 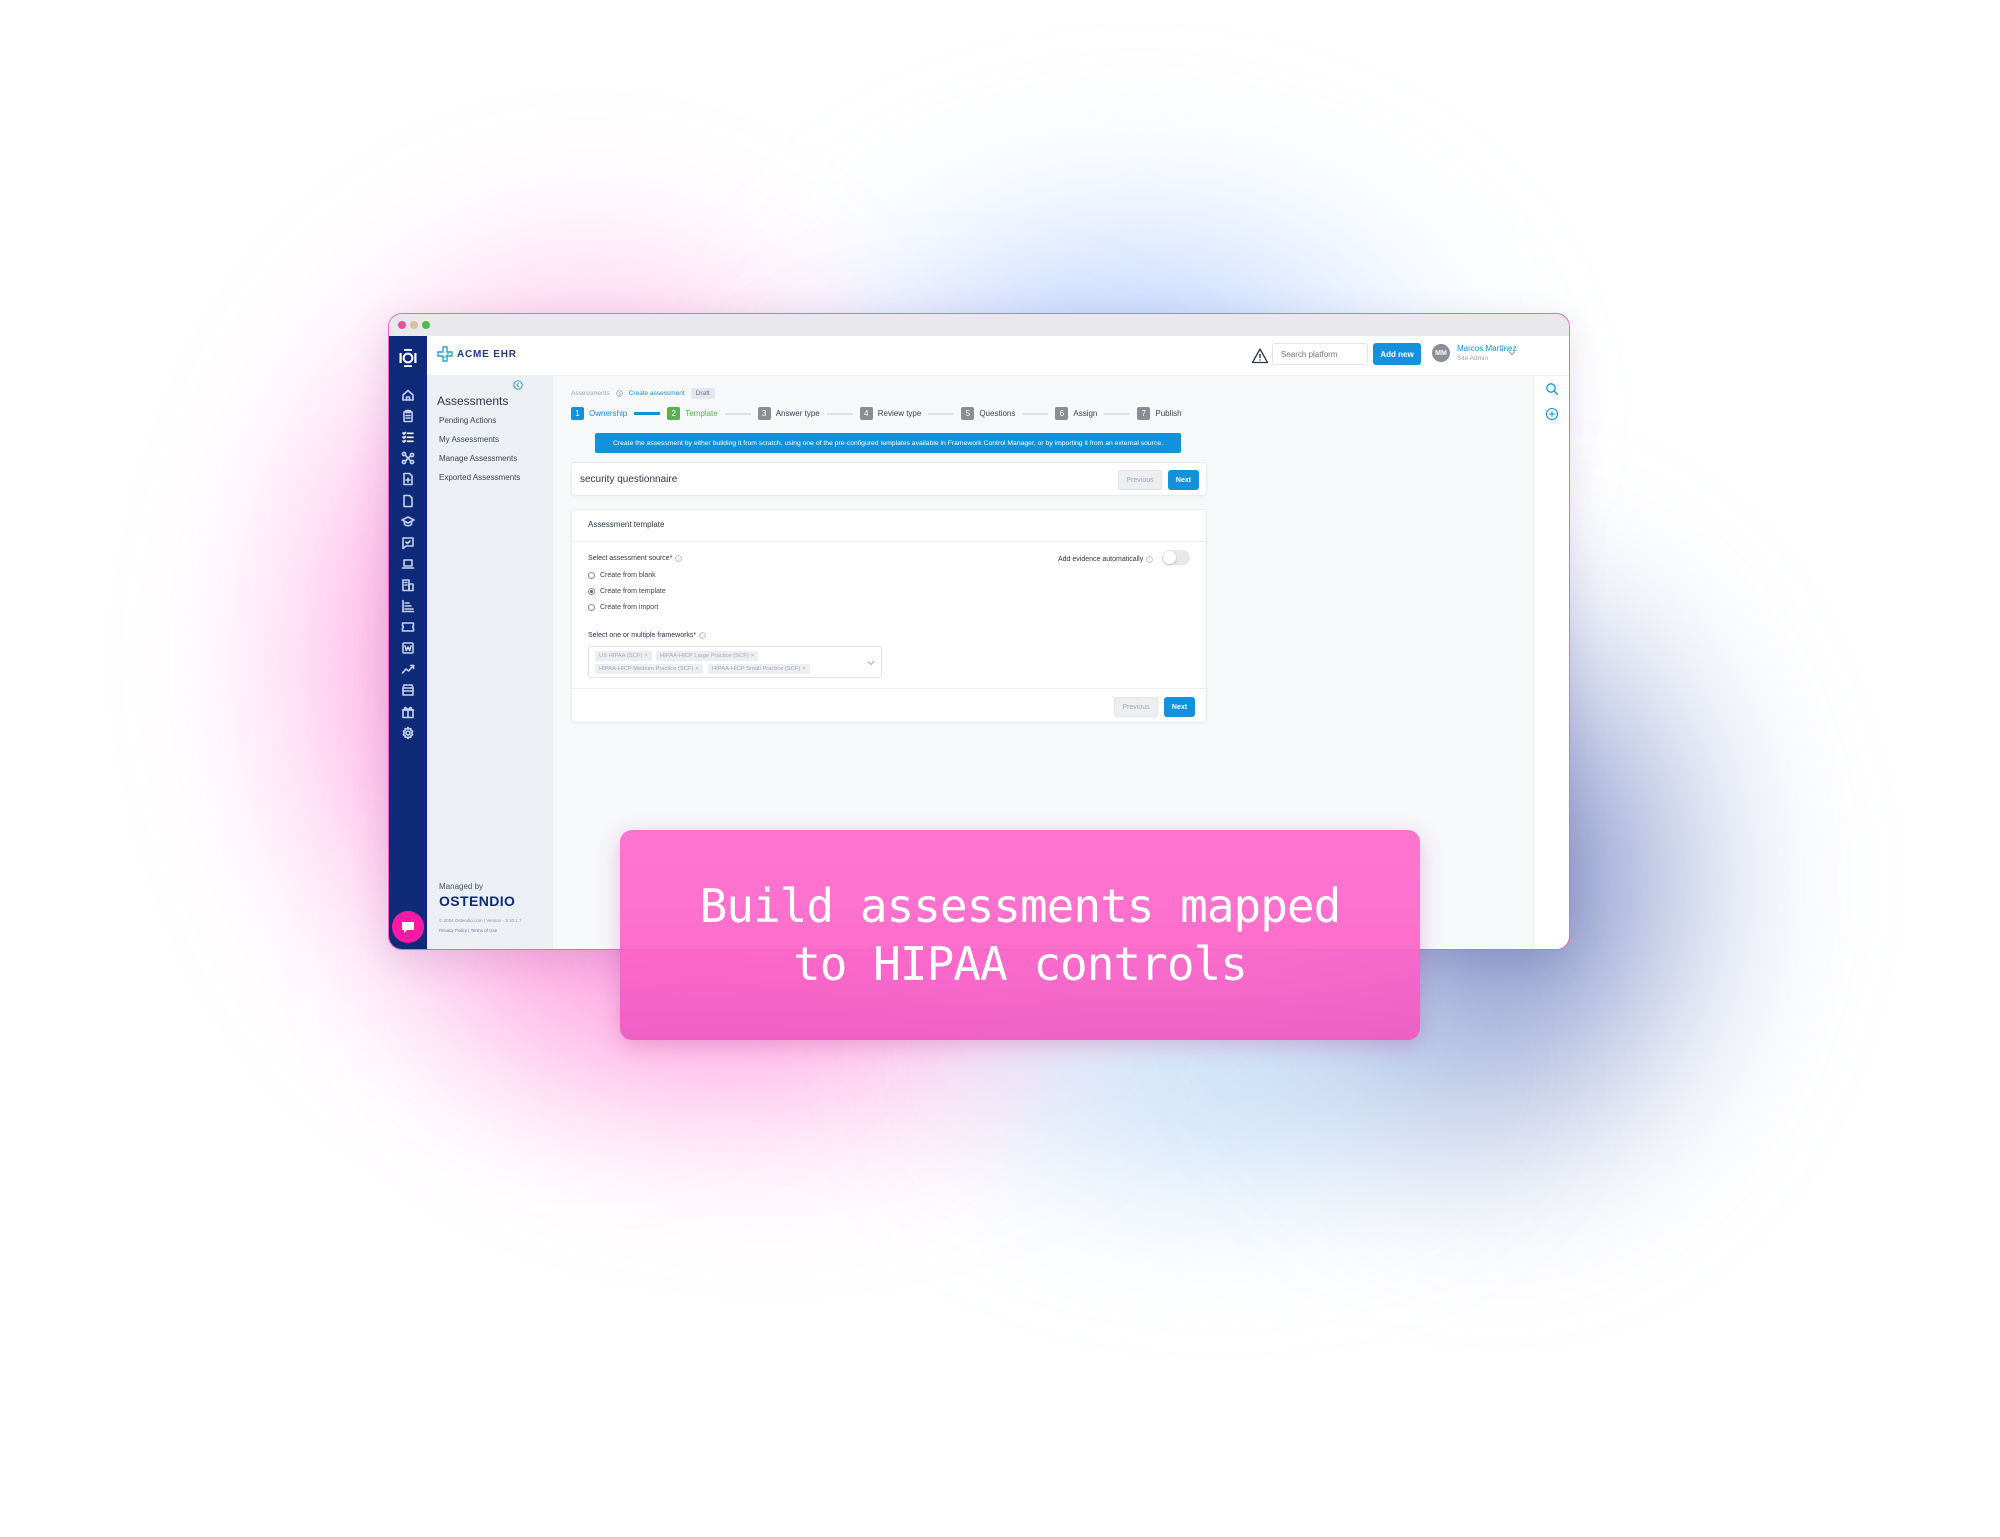 I want to click on nav-item-network, so click(x=408, y=458).